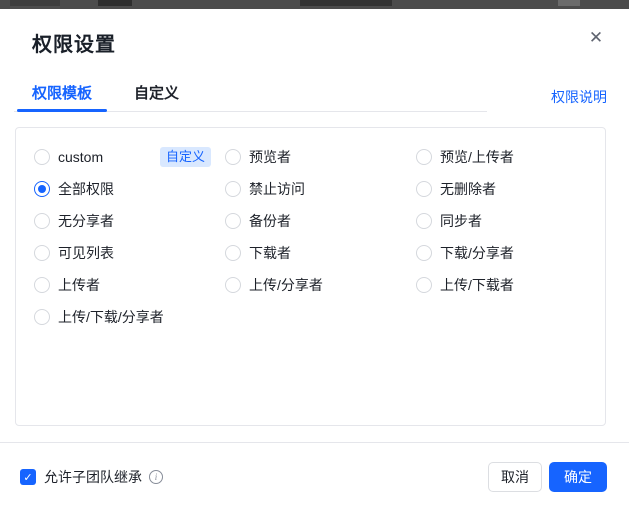 The width and height of the screenshot is (629, 509). I want to click on option-upload-download-sharer: 上传/下载/分享者, so click(129, 317).